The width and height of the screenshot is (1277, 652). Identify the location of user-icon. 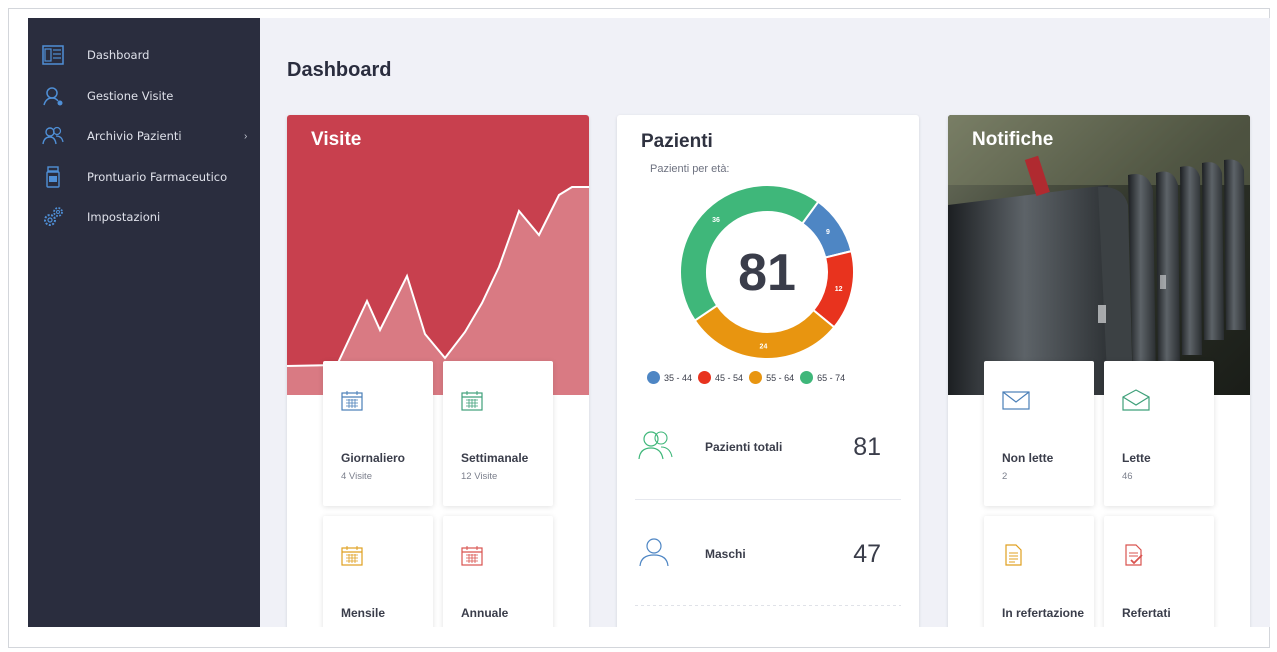
(654, 552).